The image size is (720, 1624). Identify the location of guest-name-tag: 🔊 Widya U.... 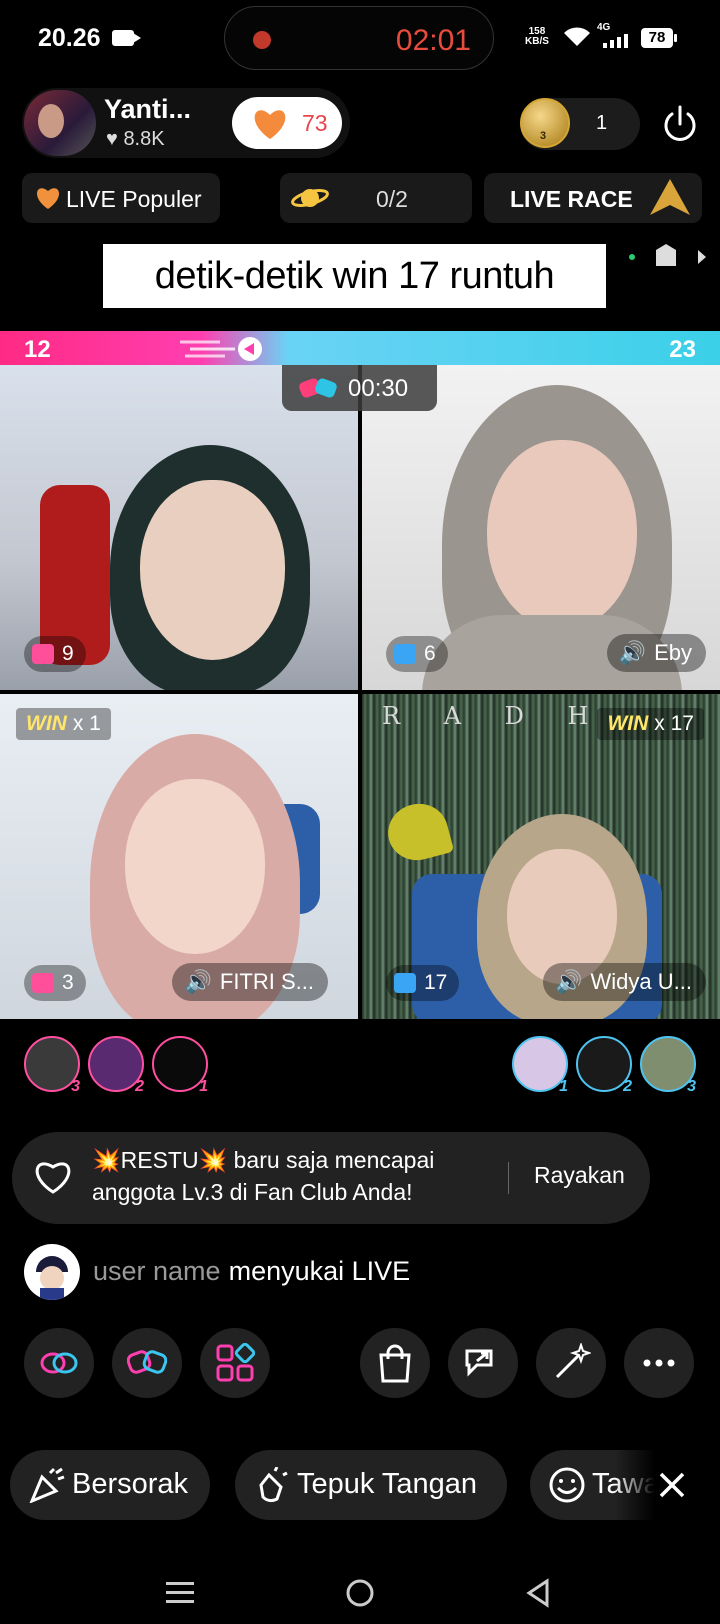
(624, 982).